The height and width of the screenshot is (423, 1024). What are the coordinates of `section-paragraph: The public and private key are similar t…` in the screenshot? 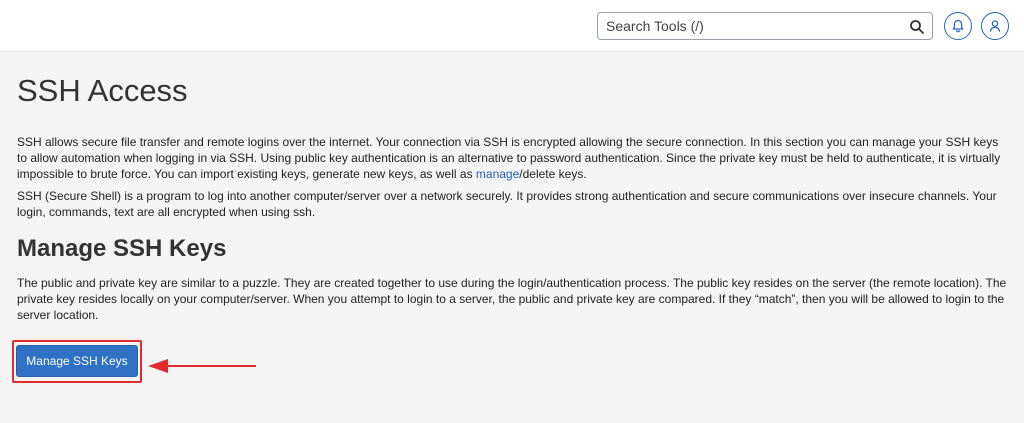 It's located at (512, 299).